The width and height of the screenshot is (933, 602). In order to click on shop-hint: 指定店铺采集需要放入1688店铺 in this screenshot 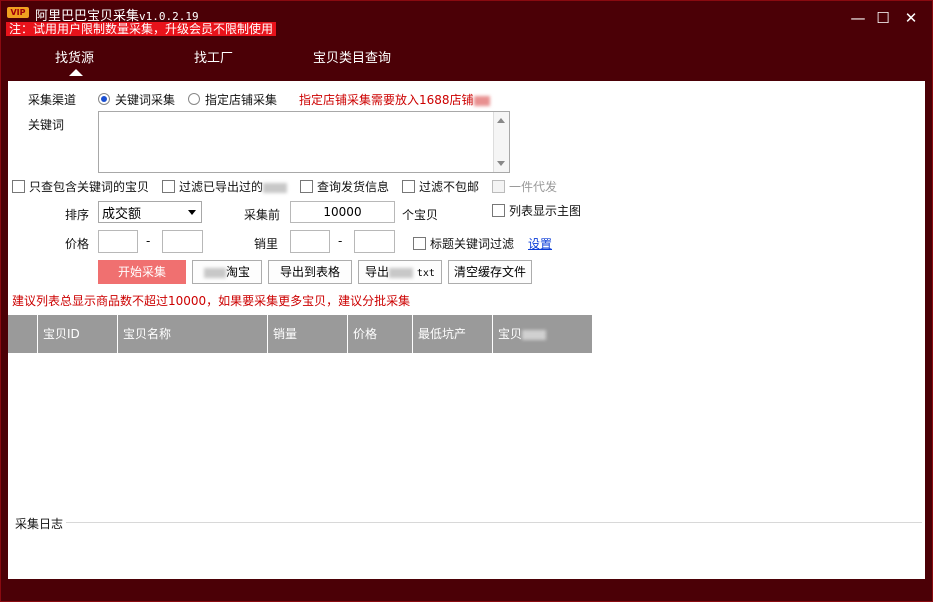, I will do `click(394, 99)`.